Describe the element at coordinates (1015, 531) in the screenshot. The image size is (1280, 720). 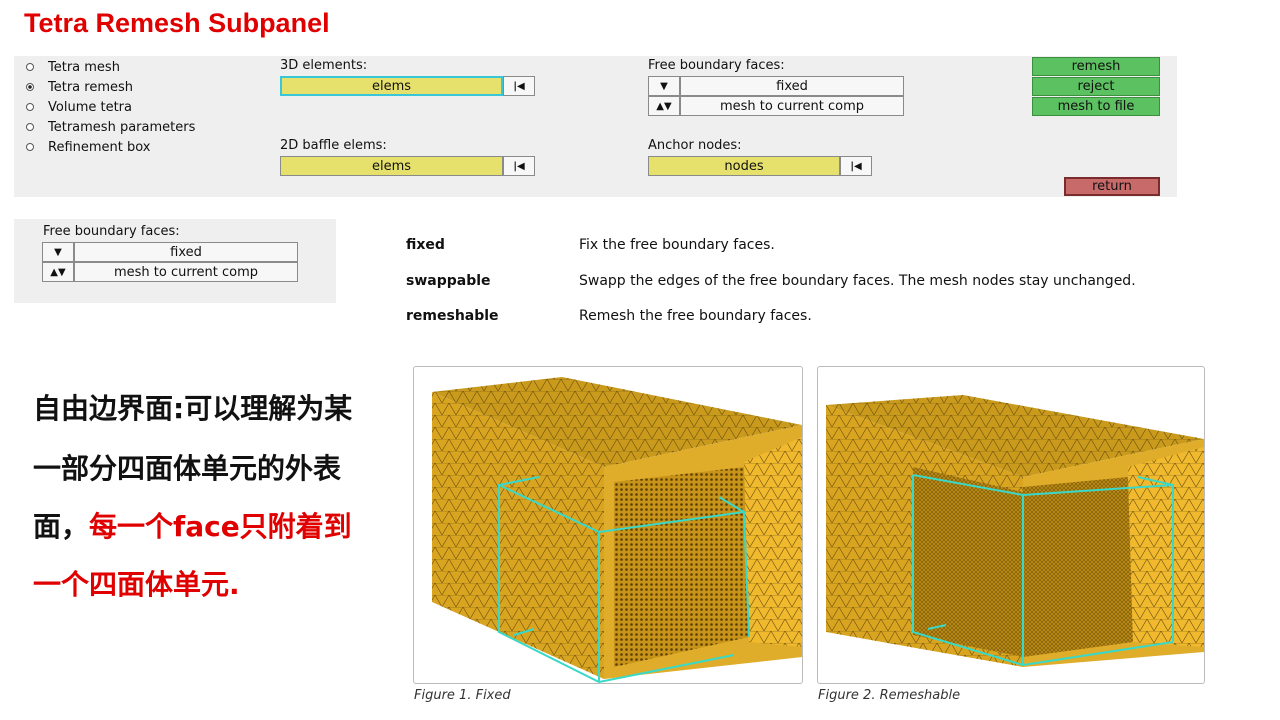
I see `remeshable-mesh-image` at that location.